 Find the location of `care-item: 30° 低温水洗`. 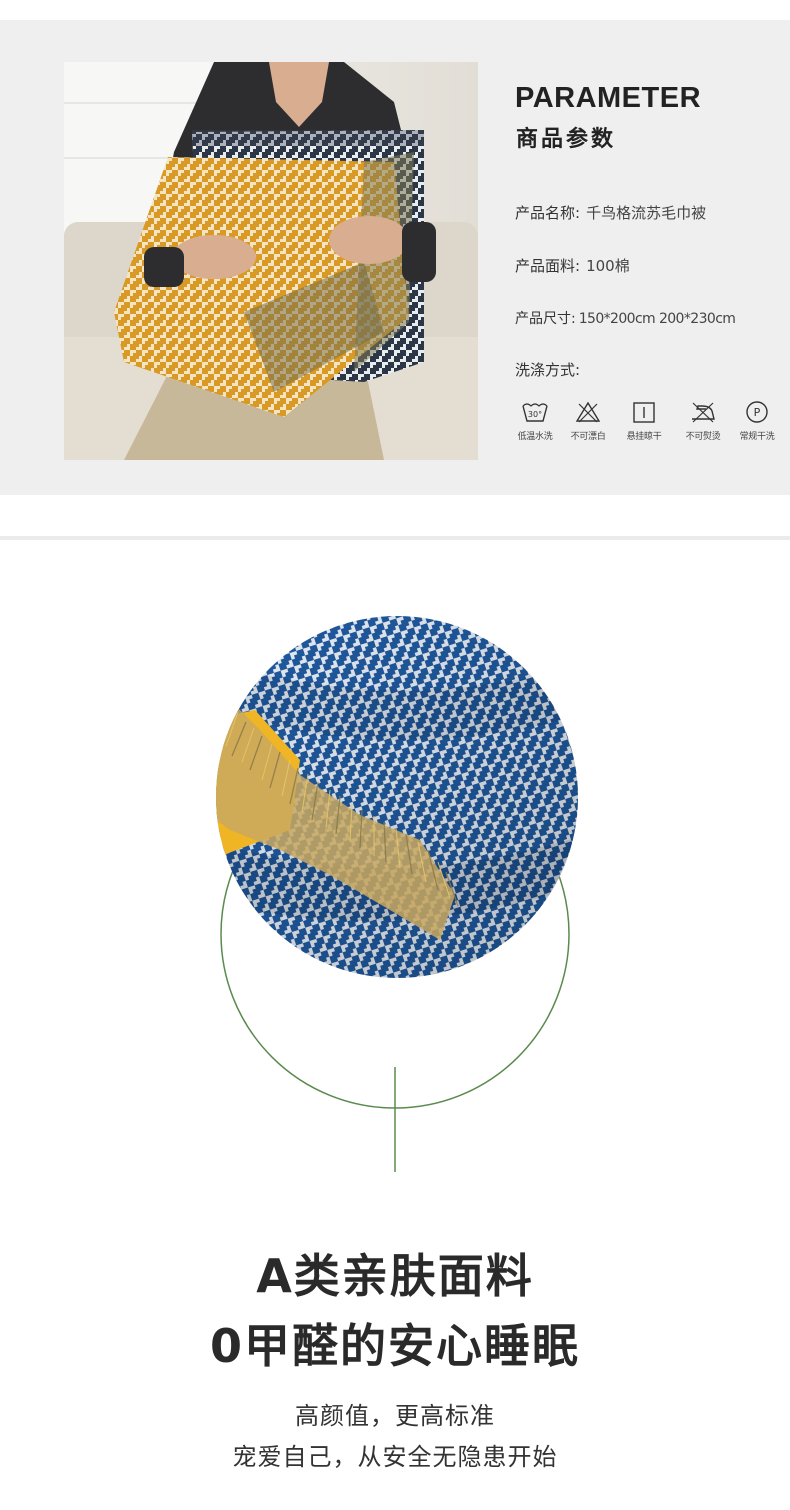

care-item: 30° 低温水洗 is located at coordinates (535, 421).